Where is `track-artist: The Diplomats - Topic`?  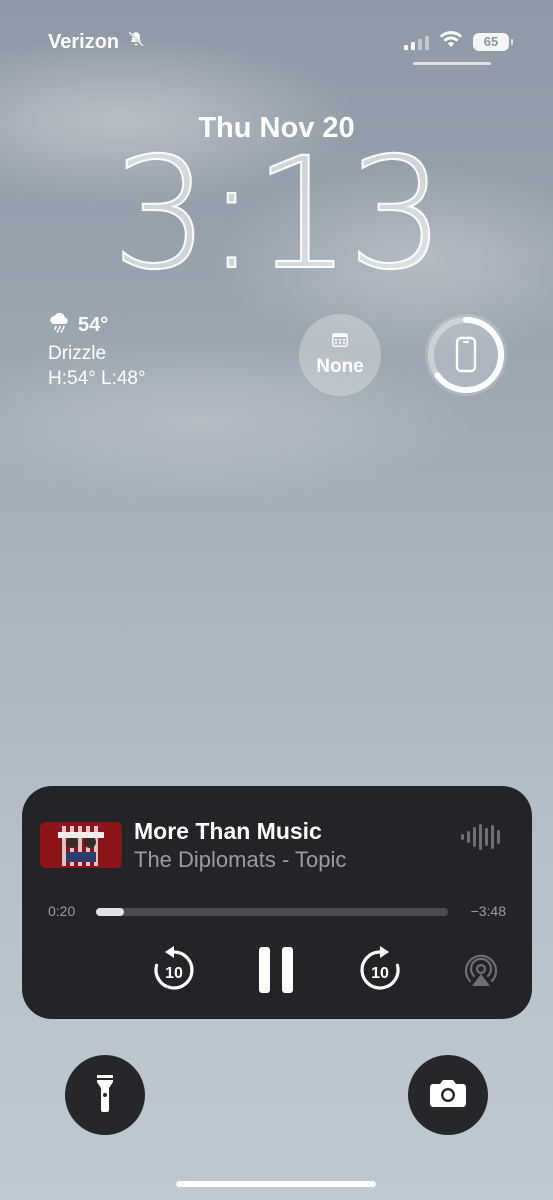
track-artist: The Diplomats - Topic is located at coordinates (240, 859).